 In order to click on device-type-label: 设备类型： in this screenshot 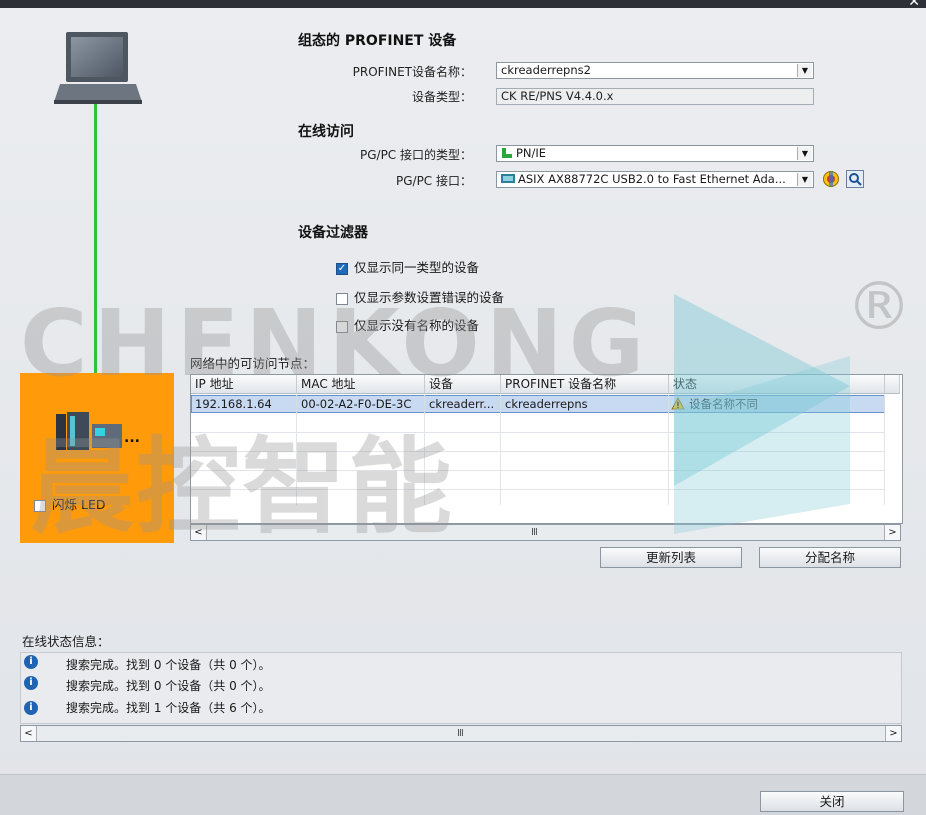, I will do `click(441, 97)`.